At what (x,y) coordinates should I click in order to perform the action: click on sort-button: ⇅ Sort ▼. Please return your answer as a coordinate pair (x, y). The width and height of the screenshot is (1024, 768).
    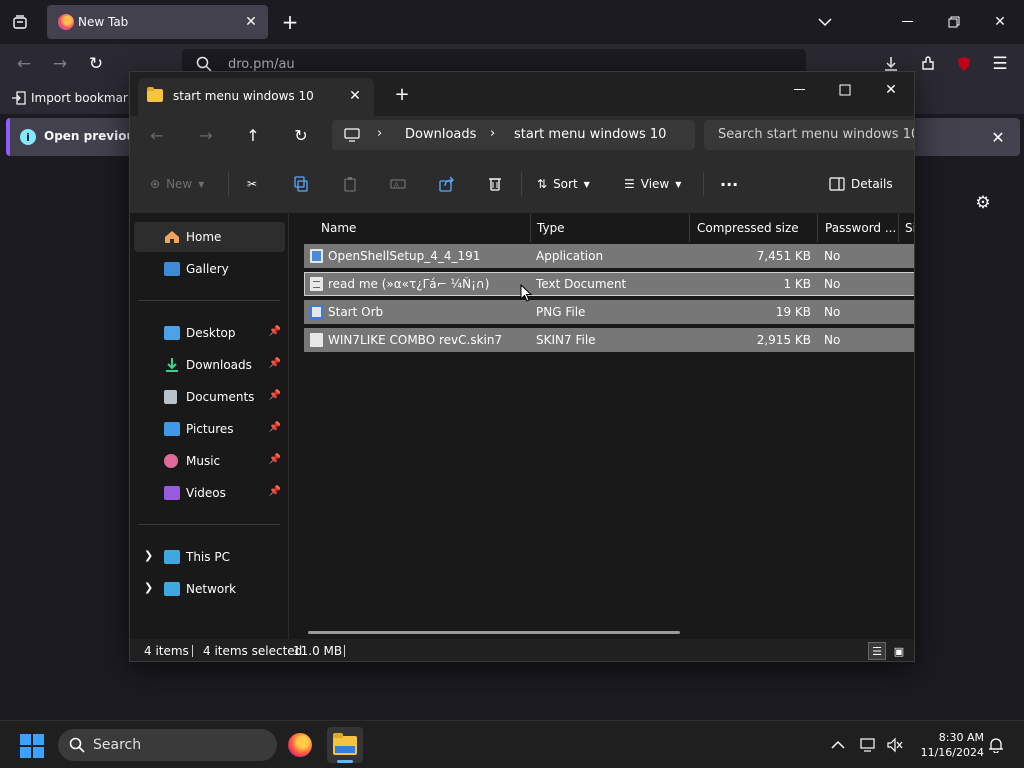
    Looking at the image, I should click on (563, 184).